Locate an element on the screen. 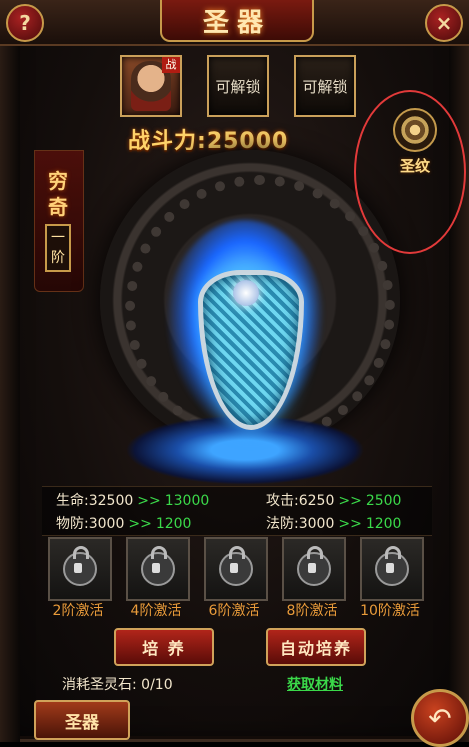 The image size is (469, 747). train-button: 培 养 is located at coordinates (164, 647).